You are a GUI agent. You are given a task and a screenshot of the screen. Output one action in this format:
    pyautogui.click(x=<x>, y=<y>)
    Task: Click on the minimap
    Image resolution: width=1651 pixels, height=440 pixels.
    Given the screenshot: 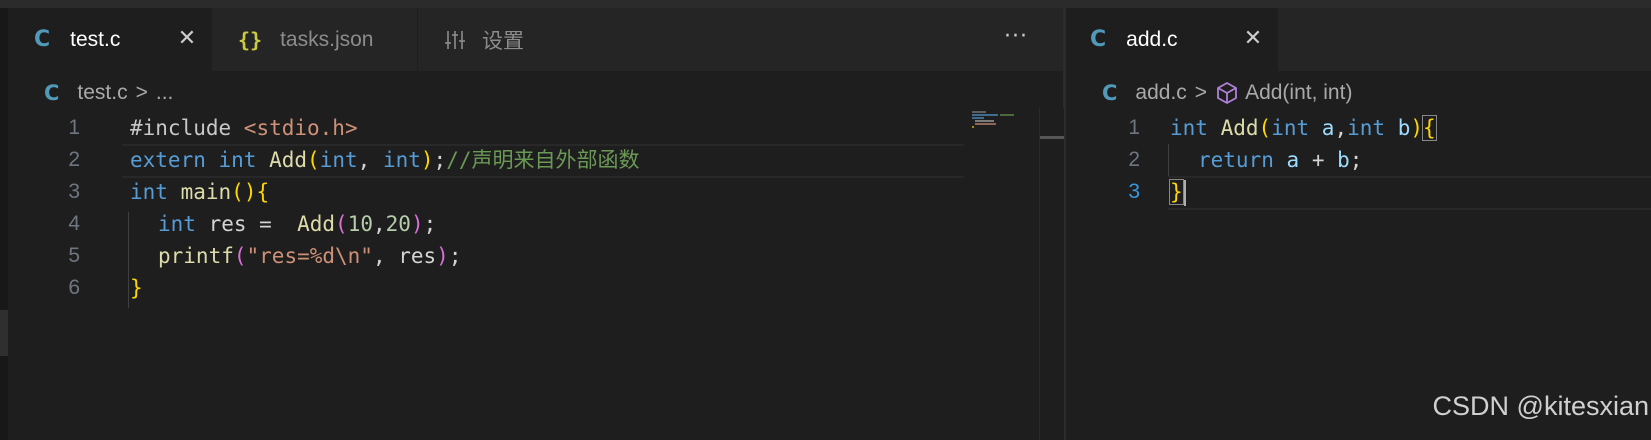 What is the action you would take?
    pyautogui.click(x=997, y=120)
    